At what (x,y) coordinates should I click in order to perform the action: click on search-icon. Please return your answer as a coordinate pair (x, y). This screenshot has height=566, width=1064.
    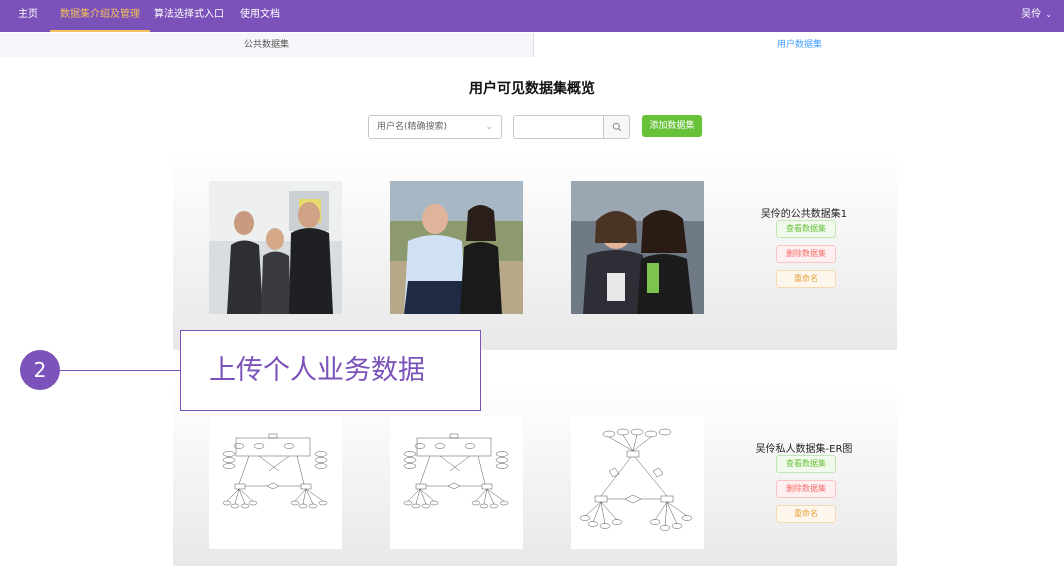
    Looking at the image, I should click on (617, 127).